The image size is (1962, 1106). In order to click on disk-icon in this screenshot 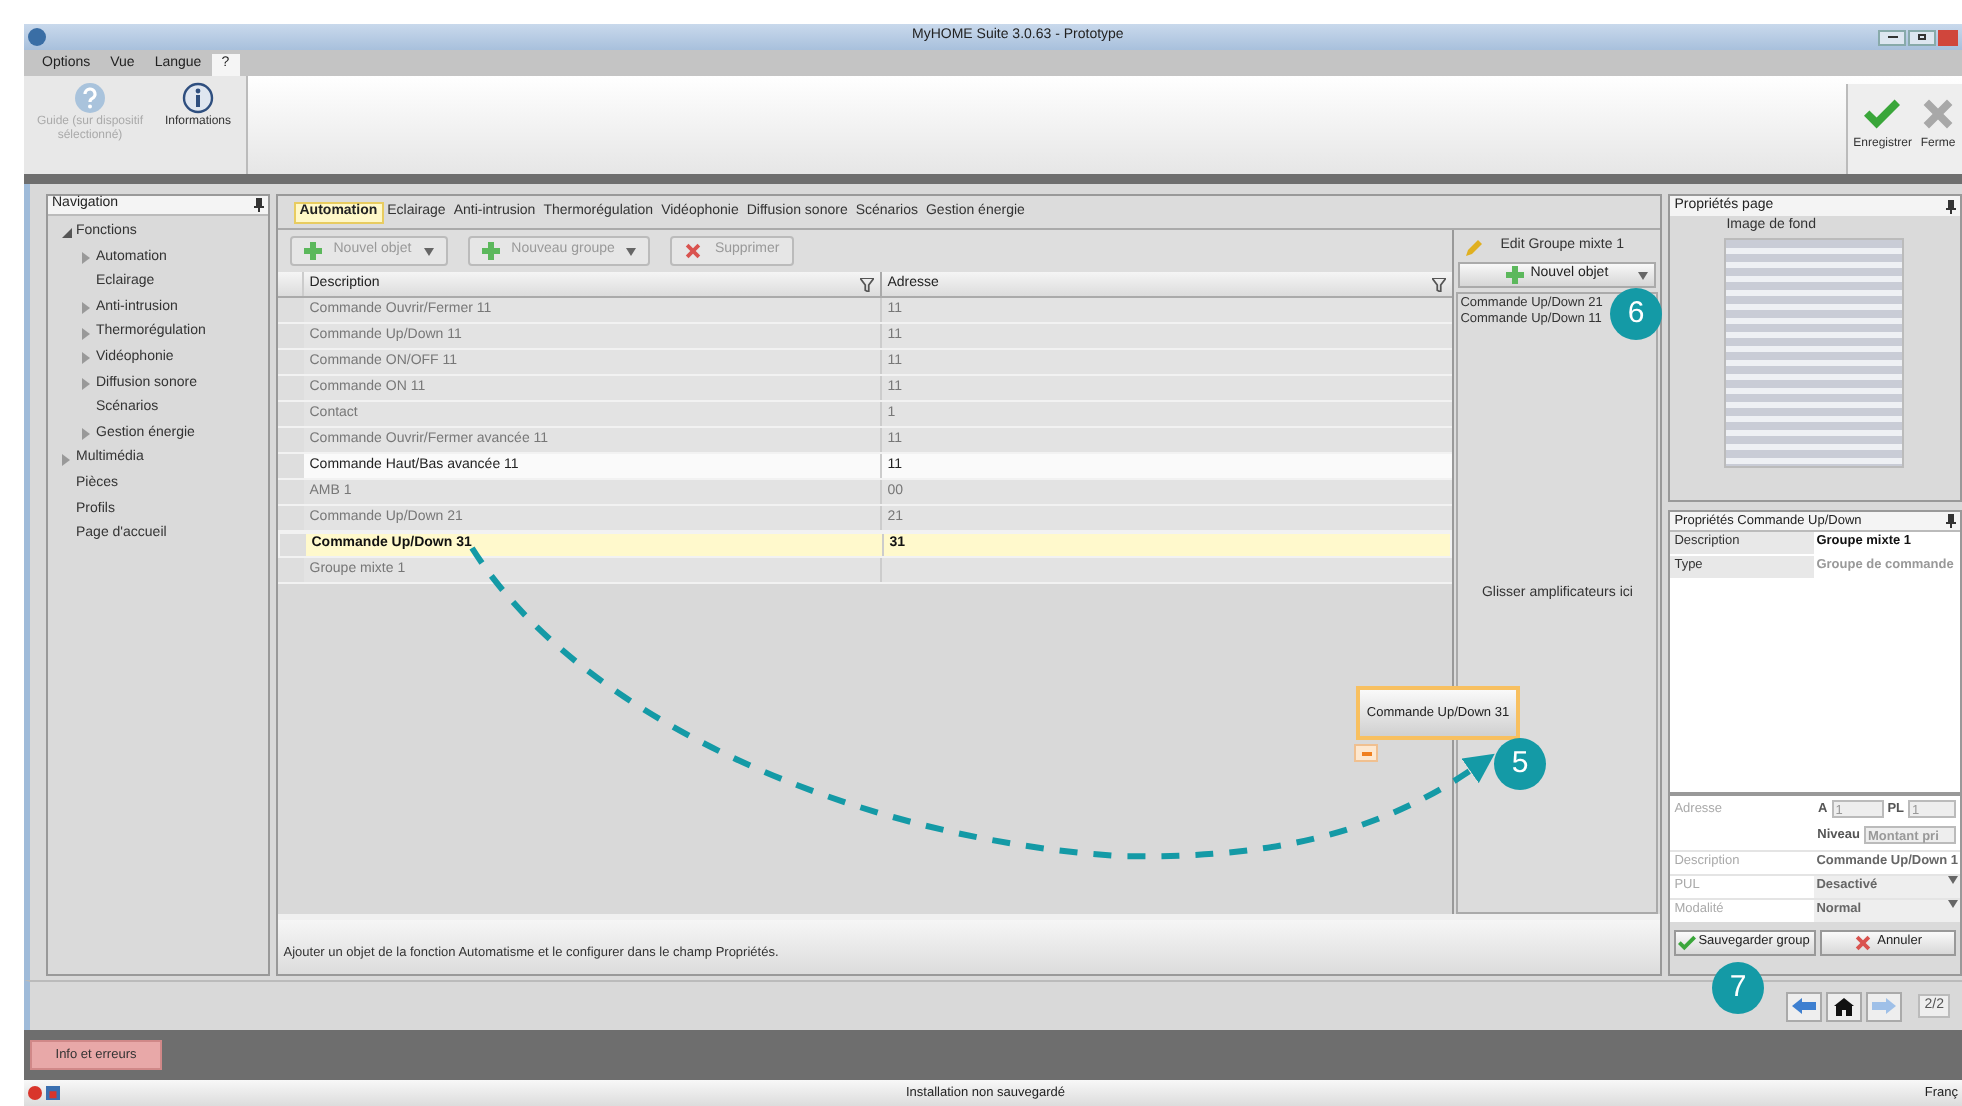, I will do `click(53, 1093)`.